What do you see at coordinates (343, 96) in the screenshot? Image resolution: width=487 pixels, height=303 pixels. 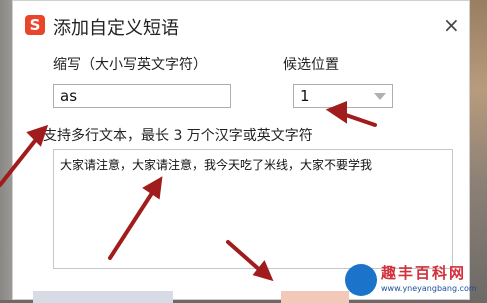 I see `candidate-position-select: 1` at bounding box center [343, 96].